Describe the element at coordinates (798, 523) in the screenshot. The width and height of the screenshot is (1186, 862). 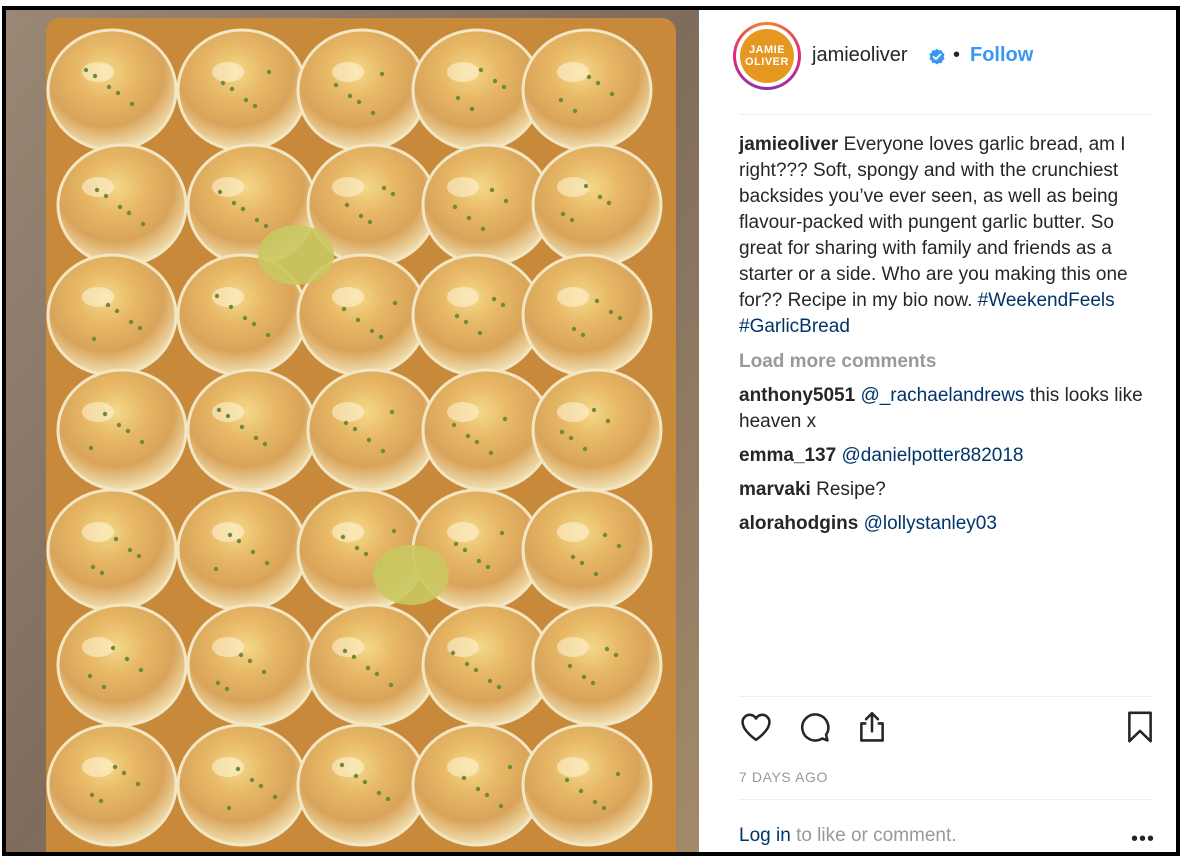
I see `comment-username: alorahodgins` at that location.